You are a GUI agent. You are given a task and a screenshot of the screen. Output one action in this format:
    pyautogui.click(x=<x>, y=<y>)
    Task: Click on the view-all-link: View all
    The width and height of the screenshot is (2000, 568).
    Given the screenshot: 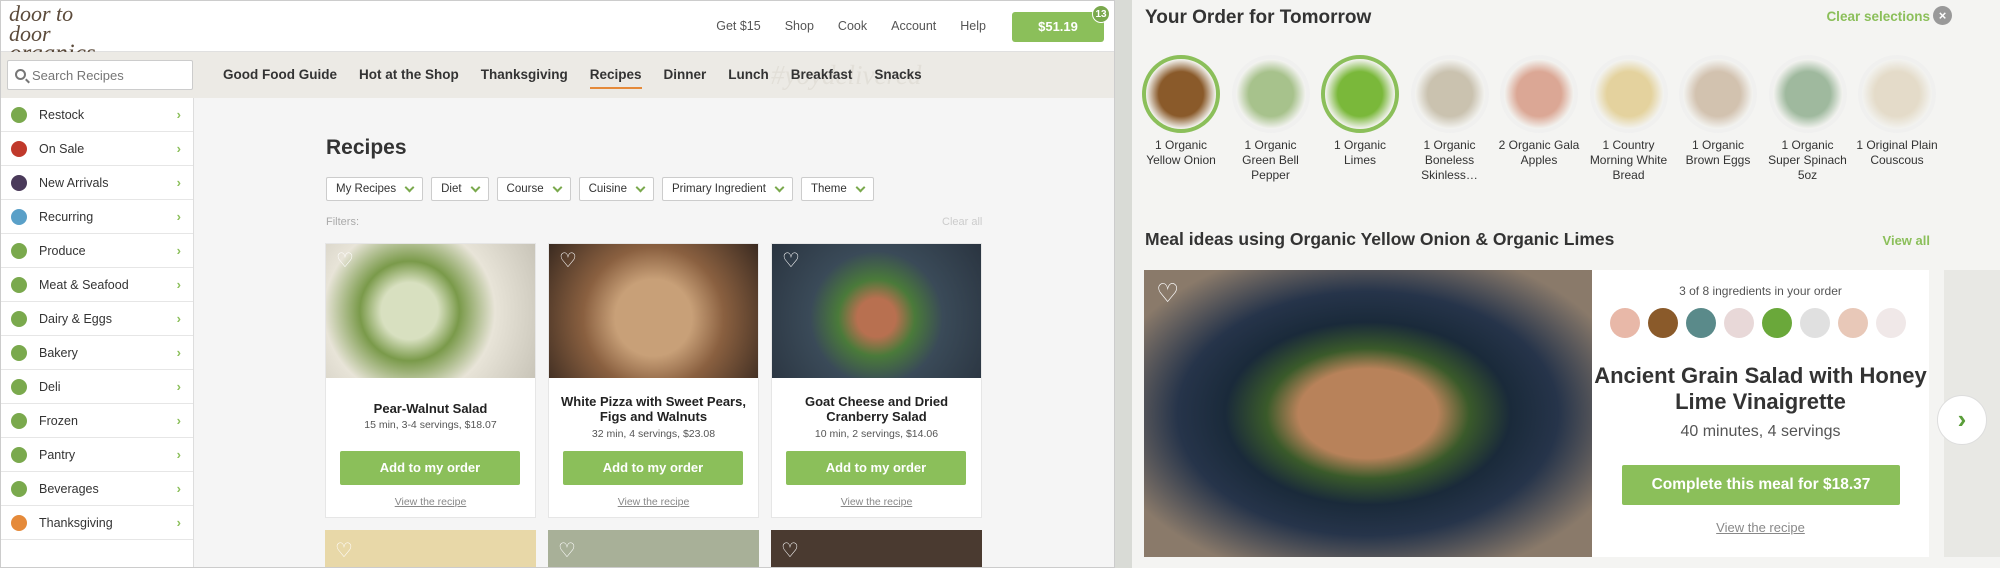 What is the action you would take?
    pyautogui.click(x=1906, y=240)
    